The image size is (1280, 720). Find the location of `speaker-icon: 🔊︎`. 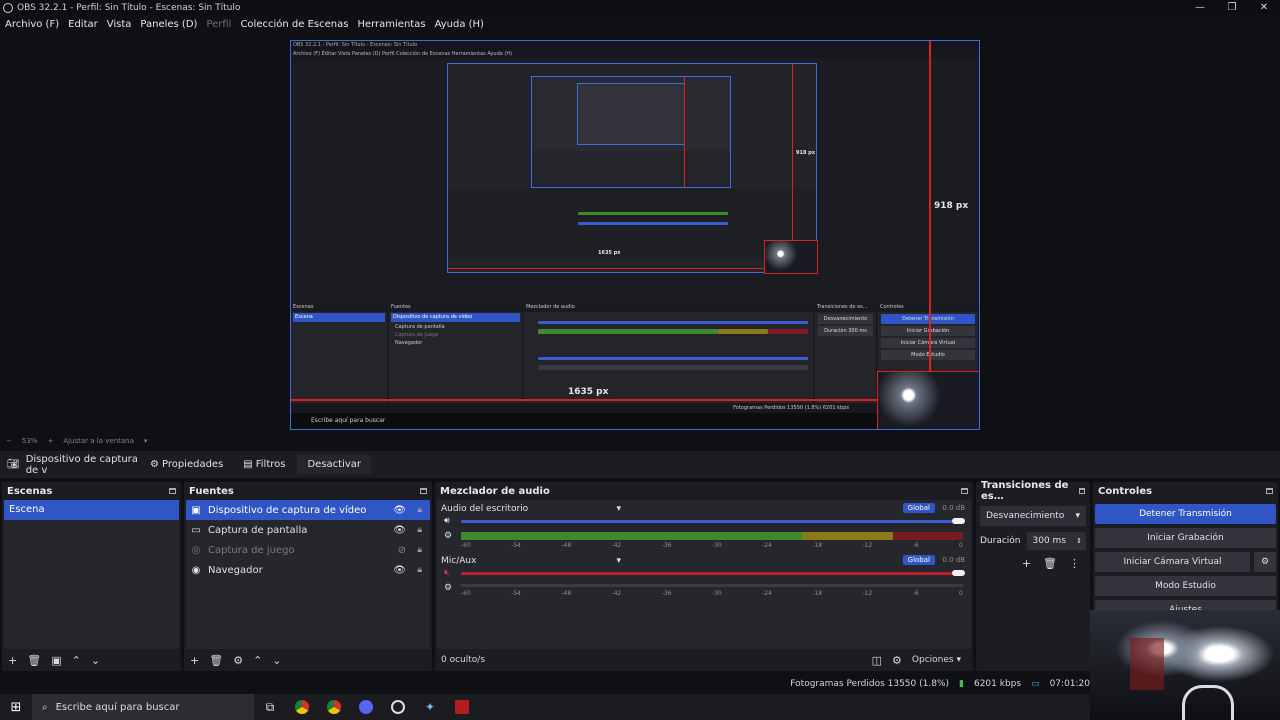

speaker-icon: 🔊︎ is located at coordinates (447, 521).